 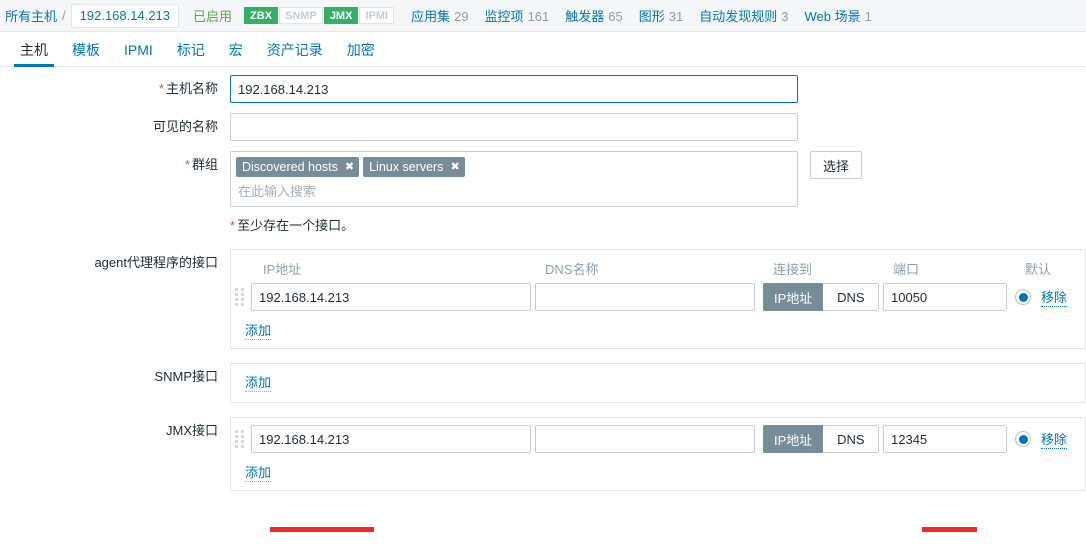 I want to click on annotation-jmx-port-underline, so click(x=949, y=529).